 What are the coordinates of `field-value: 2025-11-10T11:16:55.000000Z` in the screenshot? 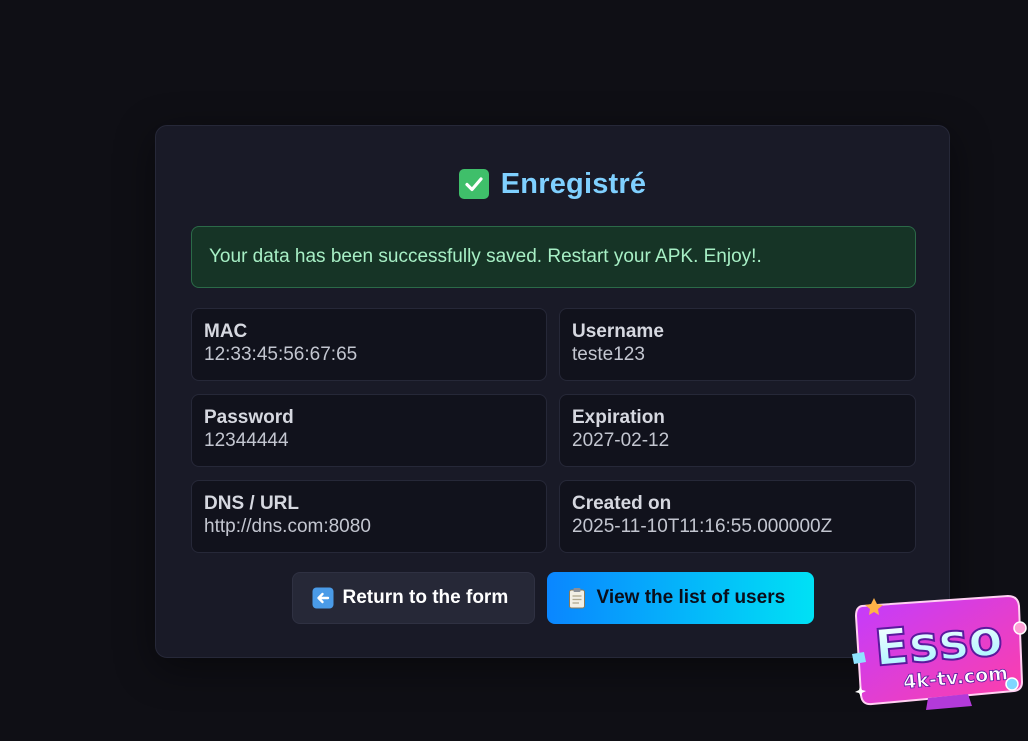 It's located at (702, 526).